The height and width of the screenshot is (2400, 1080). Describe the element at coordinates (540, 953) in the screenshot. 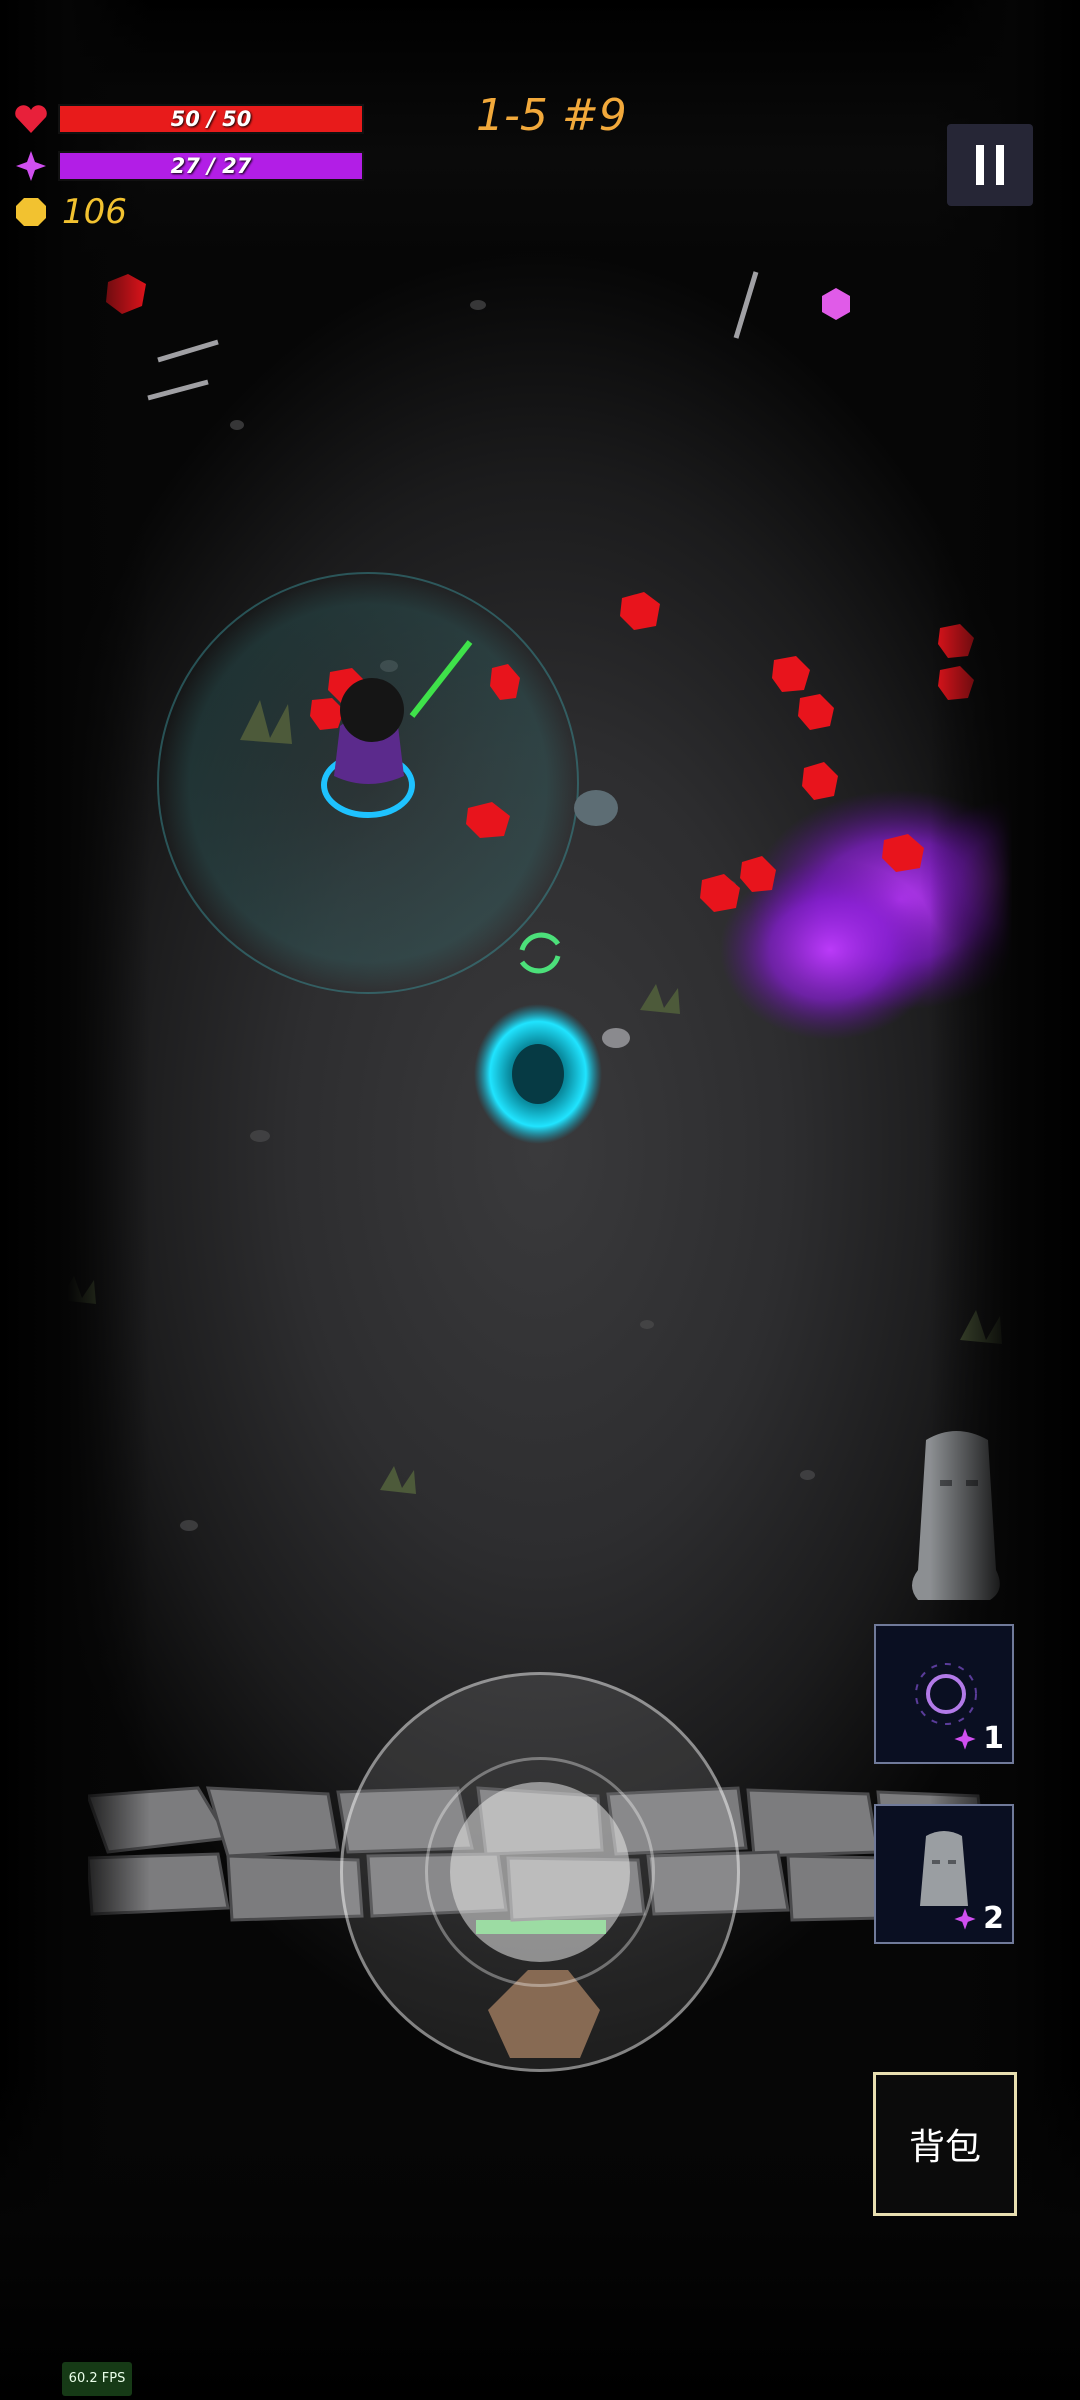

I see `refresh-rune-icon` at that location.